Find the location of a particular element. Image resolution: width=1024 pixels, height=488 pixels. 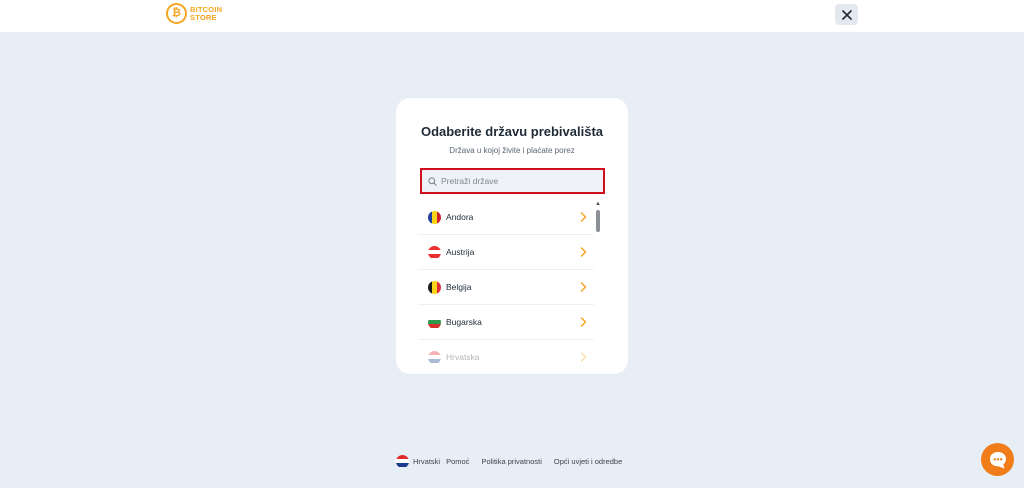

scroll-up-arrow-icon: ▲ is located at coordinates (598, 204).